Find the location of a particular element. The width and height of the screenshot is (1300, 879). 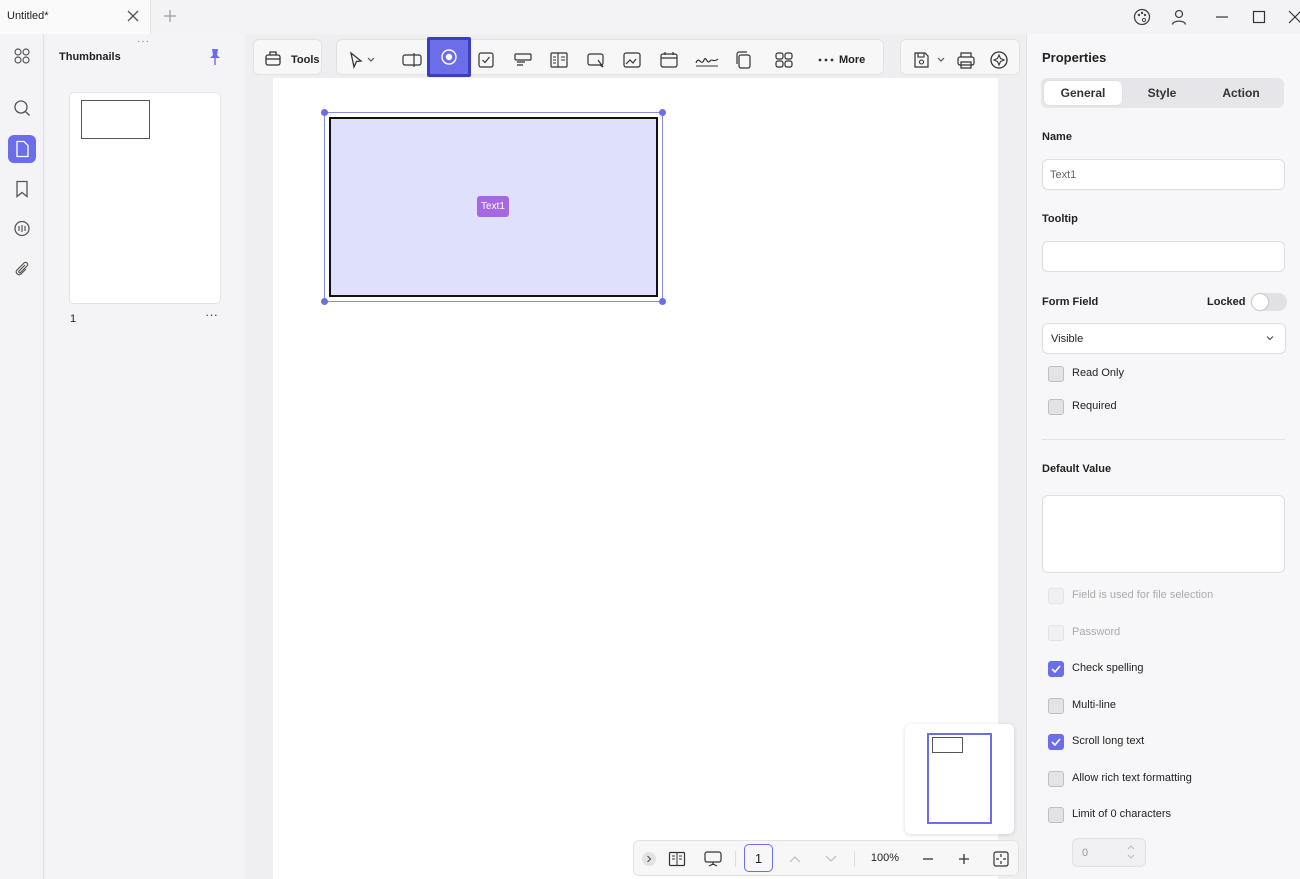

thumbnail-field-preview is located at coordinates (115, 119).